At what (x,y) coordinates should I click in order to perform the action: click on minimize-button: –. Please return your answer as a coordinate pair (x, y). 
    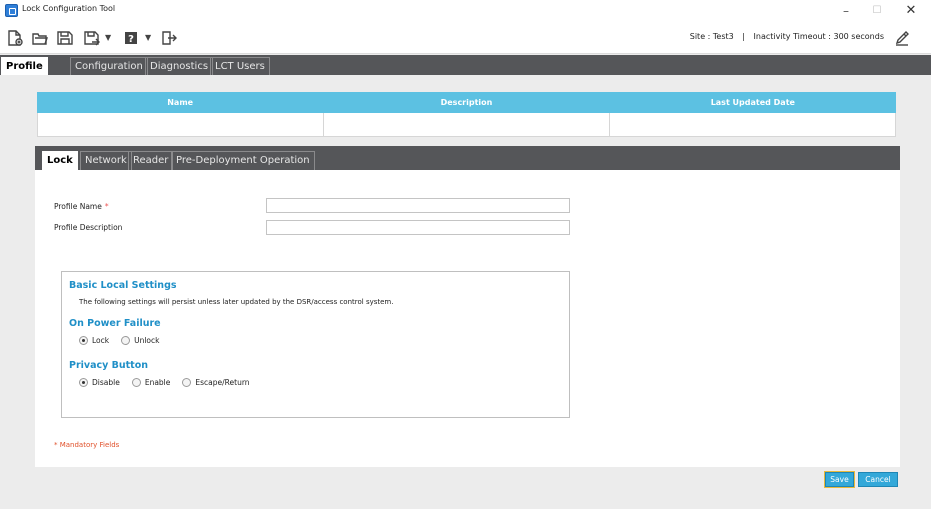
    Looking at the image, I should click on (846, 11).